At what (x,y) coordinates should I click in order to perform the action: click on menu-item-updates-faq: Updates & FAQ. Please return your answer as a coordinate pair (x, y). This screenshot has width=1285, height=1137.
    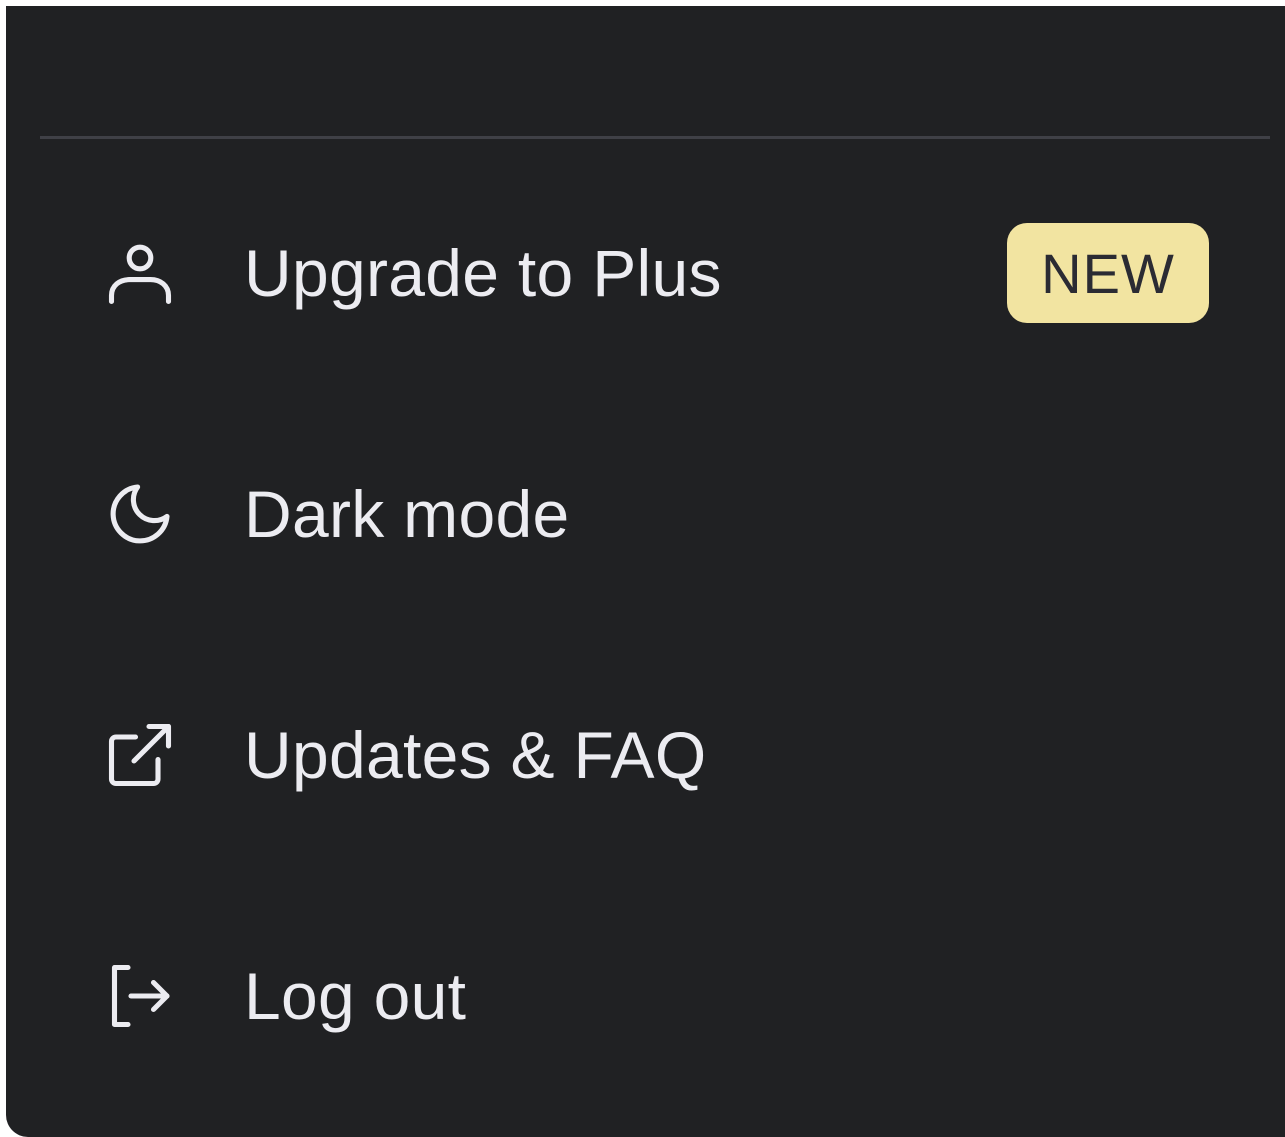
    Looking at the image, I should click on (645, 755).